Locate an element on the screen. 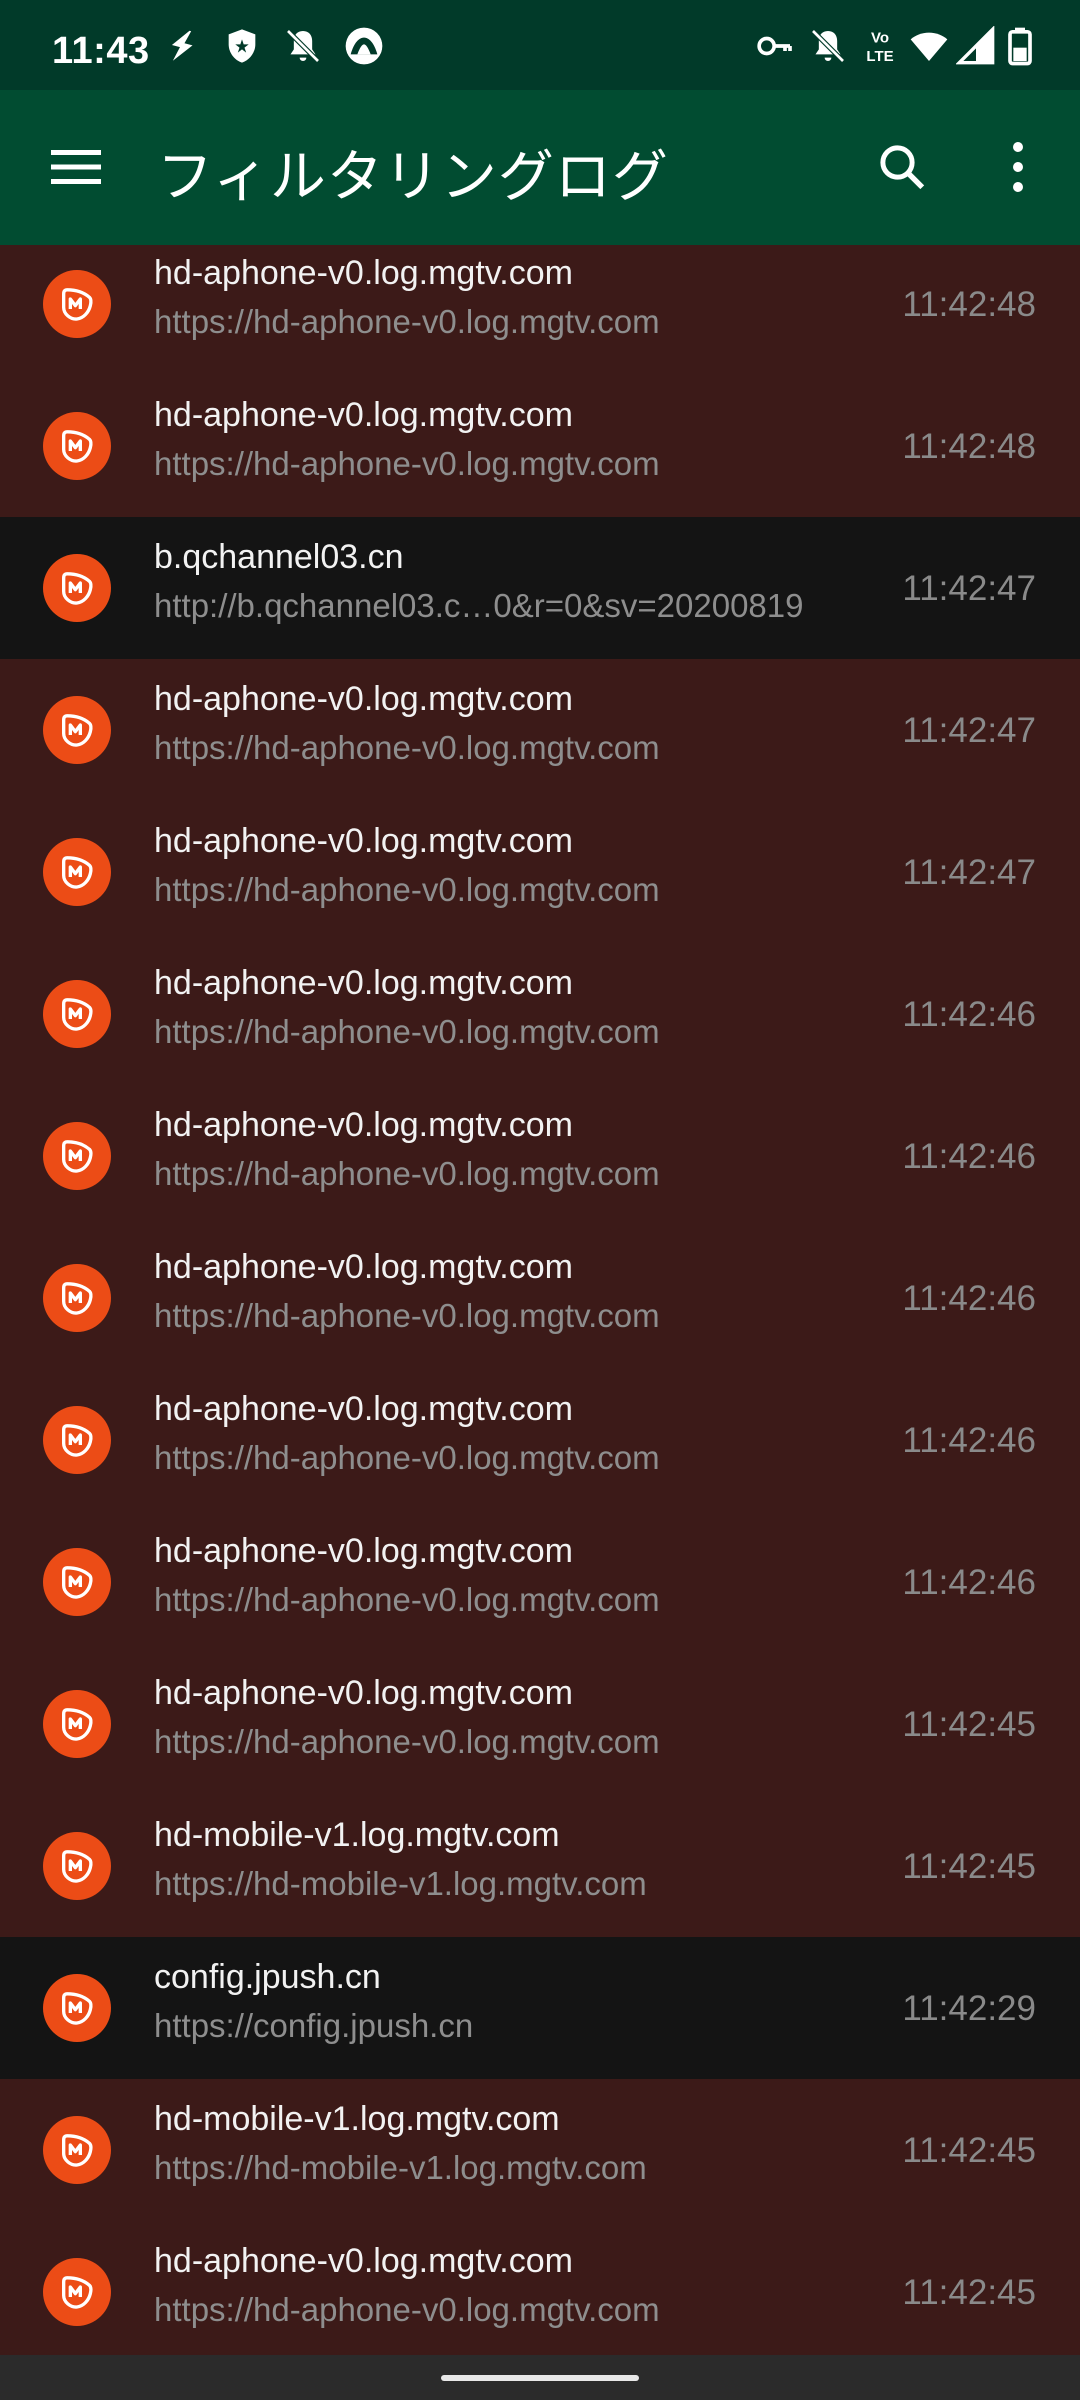  log-domain: config.jpush.cn is located at coordinates (267, 1977).